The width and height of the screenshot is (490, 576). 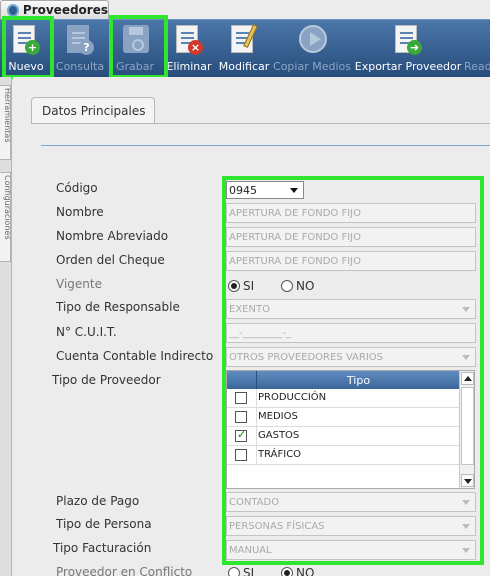 I want to click on orden-cheque-label: Orden del Cheque, so click(x=110, y=260).